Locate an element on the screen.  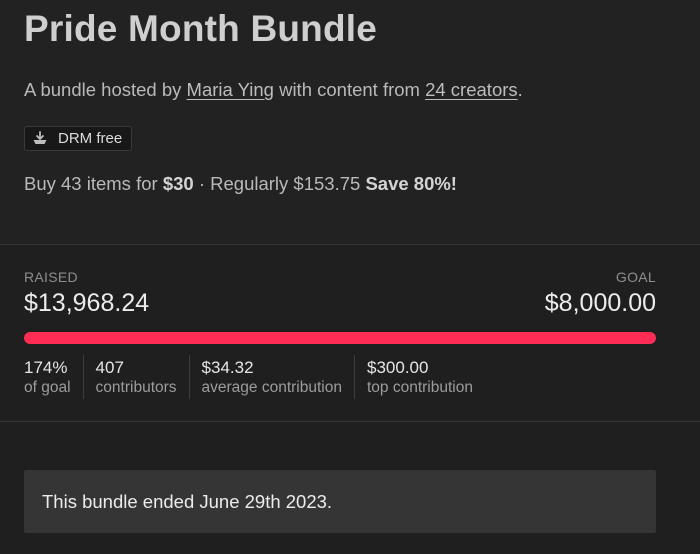
stat-label: contributors is located at coordinates (136, 387).